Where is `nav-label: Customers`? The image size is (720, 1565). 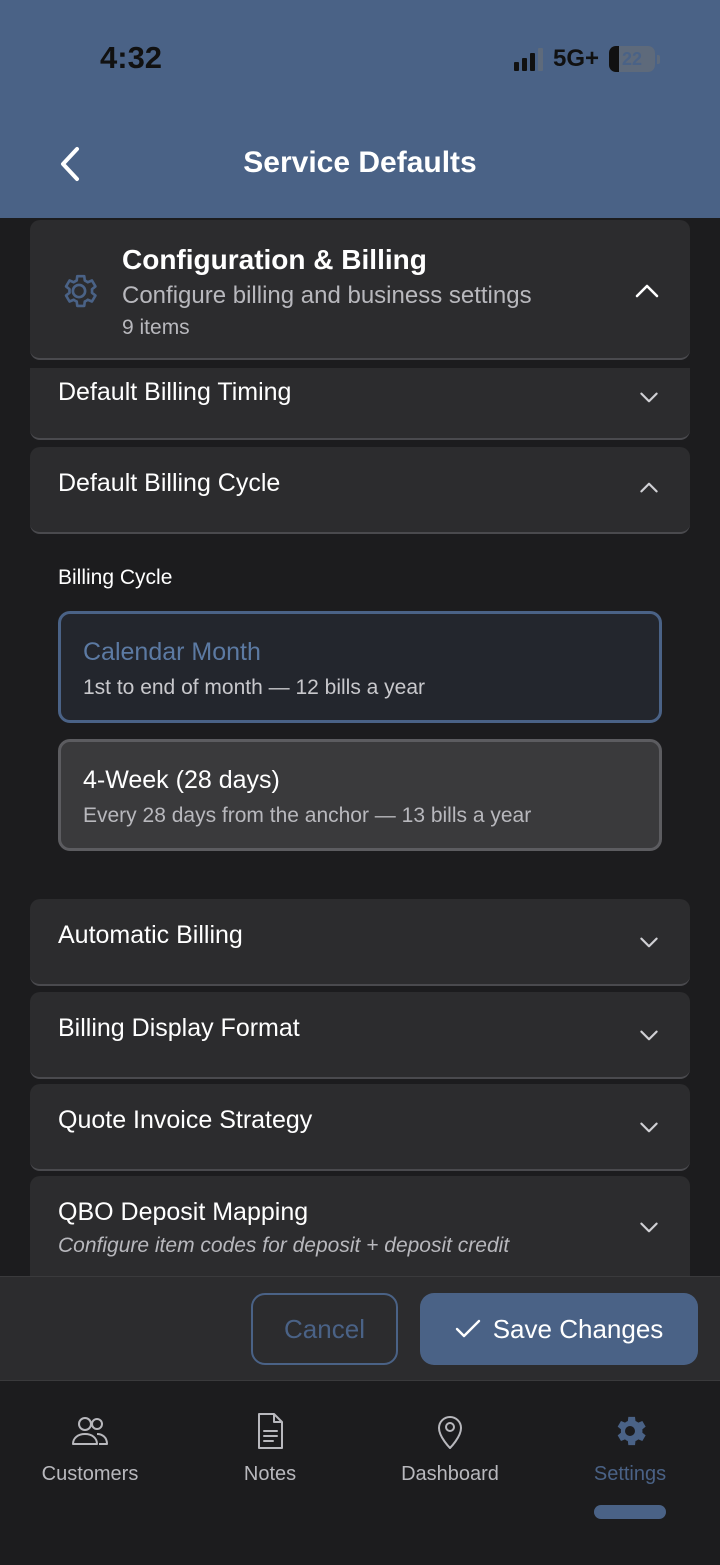 nav-label: Customers is located at coordinates (90, 1474).